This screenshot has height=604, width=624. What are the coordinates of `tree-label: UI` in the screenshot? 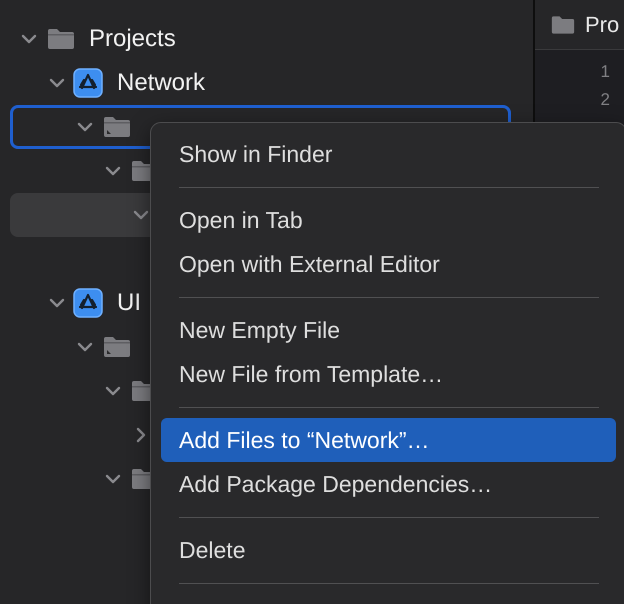 It's located at (129, 303).